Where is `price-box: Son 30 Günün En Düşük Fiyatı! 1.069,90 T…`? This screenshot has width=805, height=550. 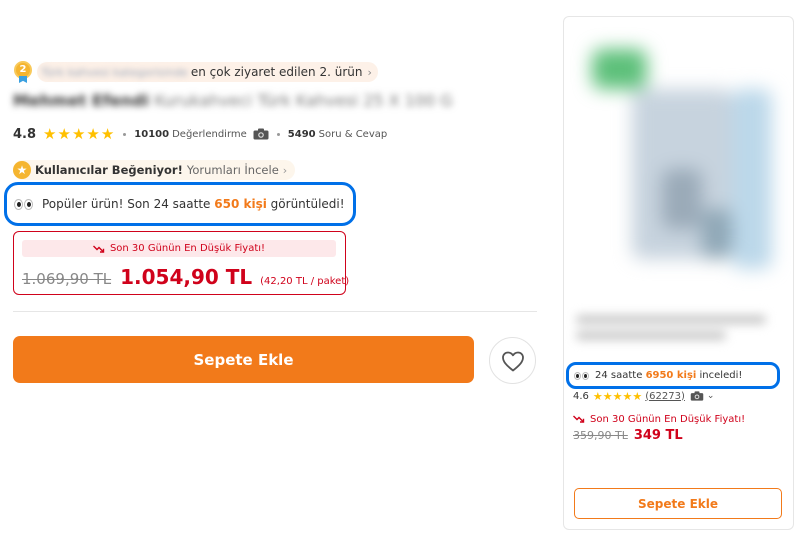
price-box: Son 30 Günün En Düşük Fiyatı! 1.069,90 T… is located at coordinates (181, 263).